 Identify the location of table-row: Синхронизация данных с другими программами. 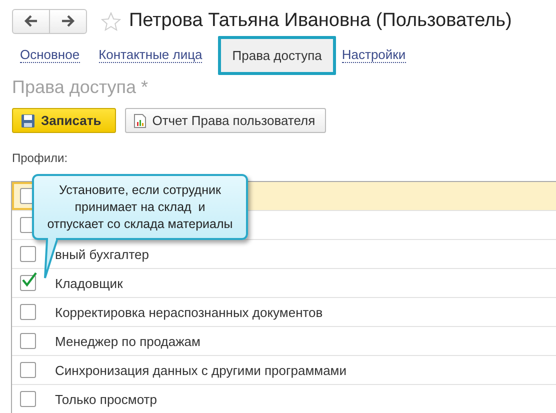
(284, 370).